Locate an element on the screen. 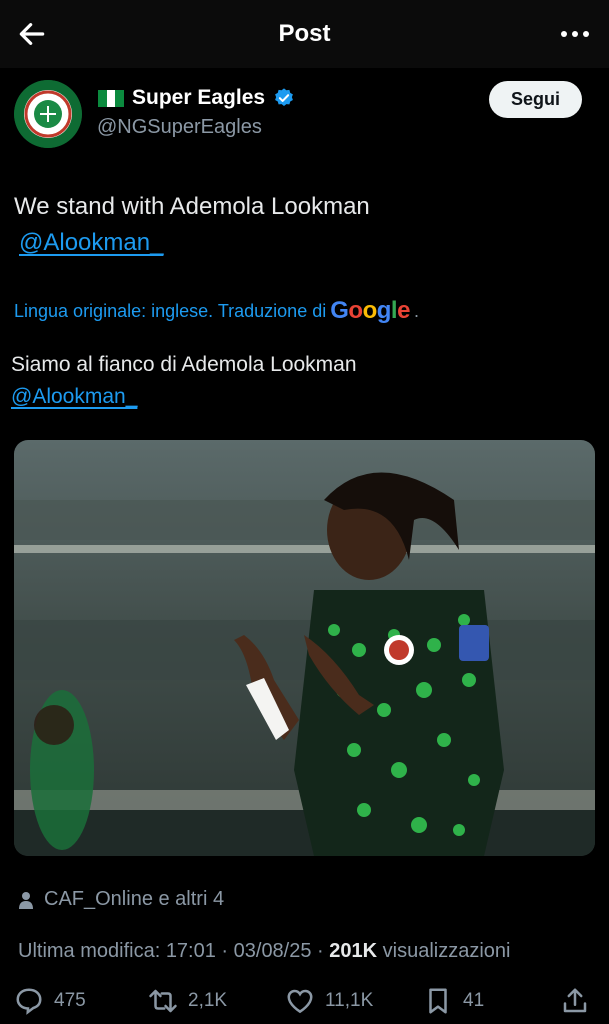 The width and height of the screenshot is (609, 1024). repost-count: 2,1K is located at coordinates (208, 1000).